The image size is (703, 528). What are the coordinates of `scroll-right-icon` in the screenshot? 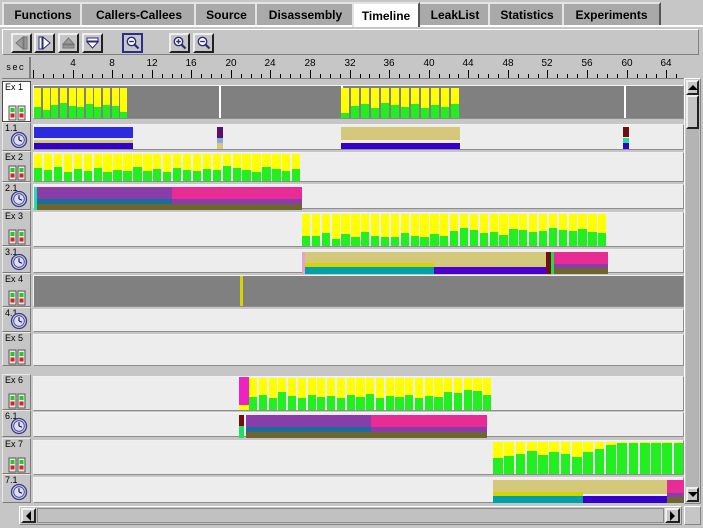 It's located at (672, 515).